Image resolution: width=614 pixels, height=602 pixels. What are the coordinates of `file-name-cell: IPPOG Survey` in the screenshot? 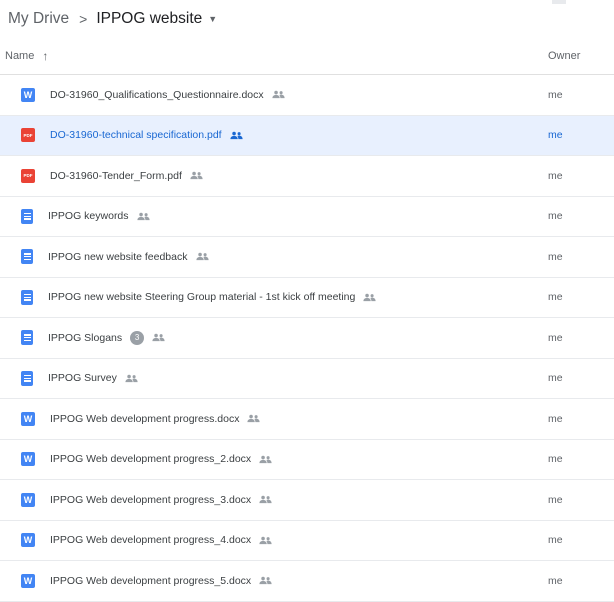 It's located at (298, 378).